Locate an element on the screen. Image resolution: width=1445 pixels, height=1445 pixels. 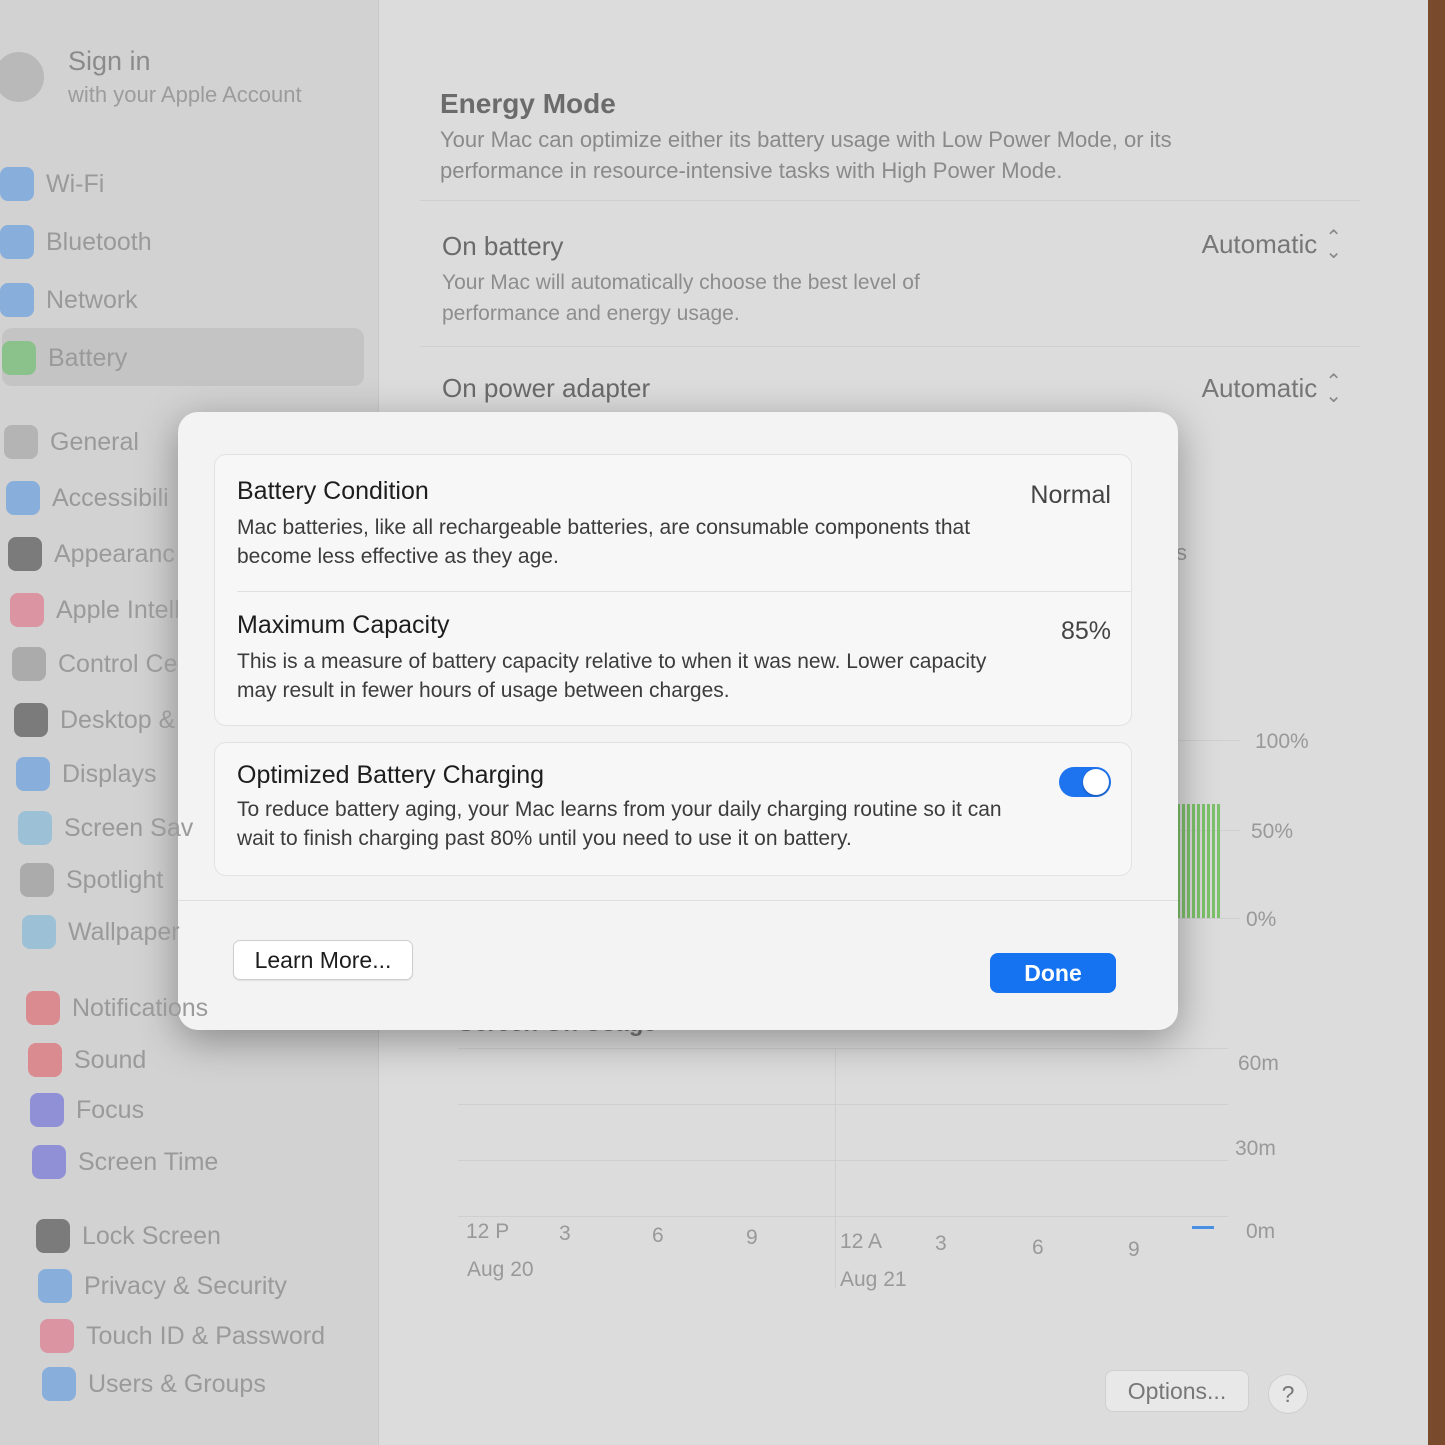
x-tick: 6 is located at coordinates (1038, 1247).